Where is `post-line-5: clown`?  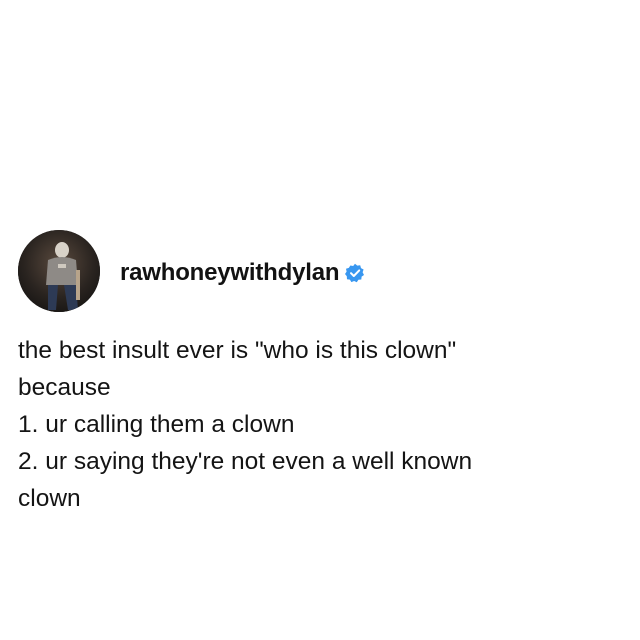 post-line-5: clown is located at coordinates (49, 498).